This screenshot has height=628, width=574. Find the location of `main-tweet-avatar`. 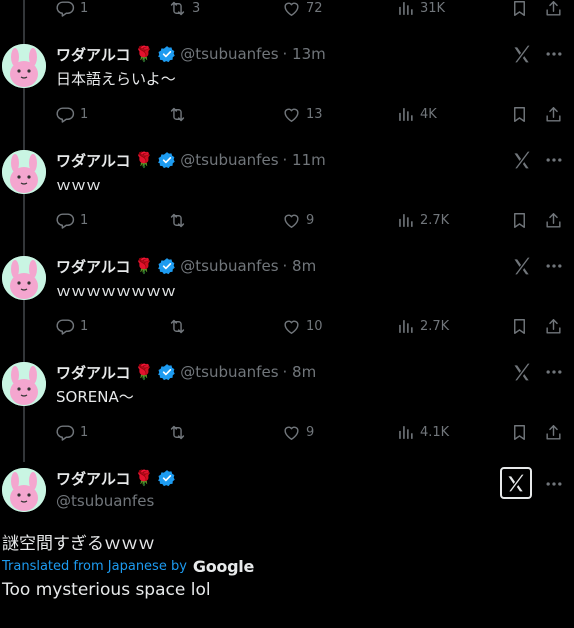

main-tweet-avatar is located at coordinates (24, 490).